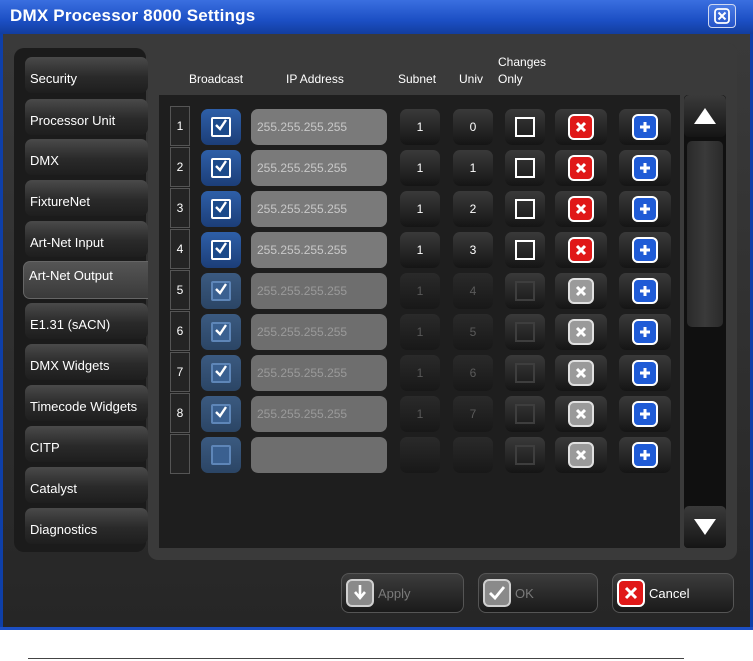 This screenshot has width=753, height=661. What do you see at coordinates (722, 16) in the screenshot?
I see `close-button` at bounding box center [722, 16].